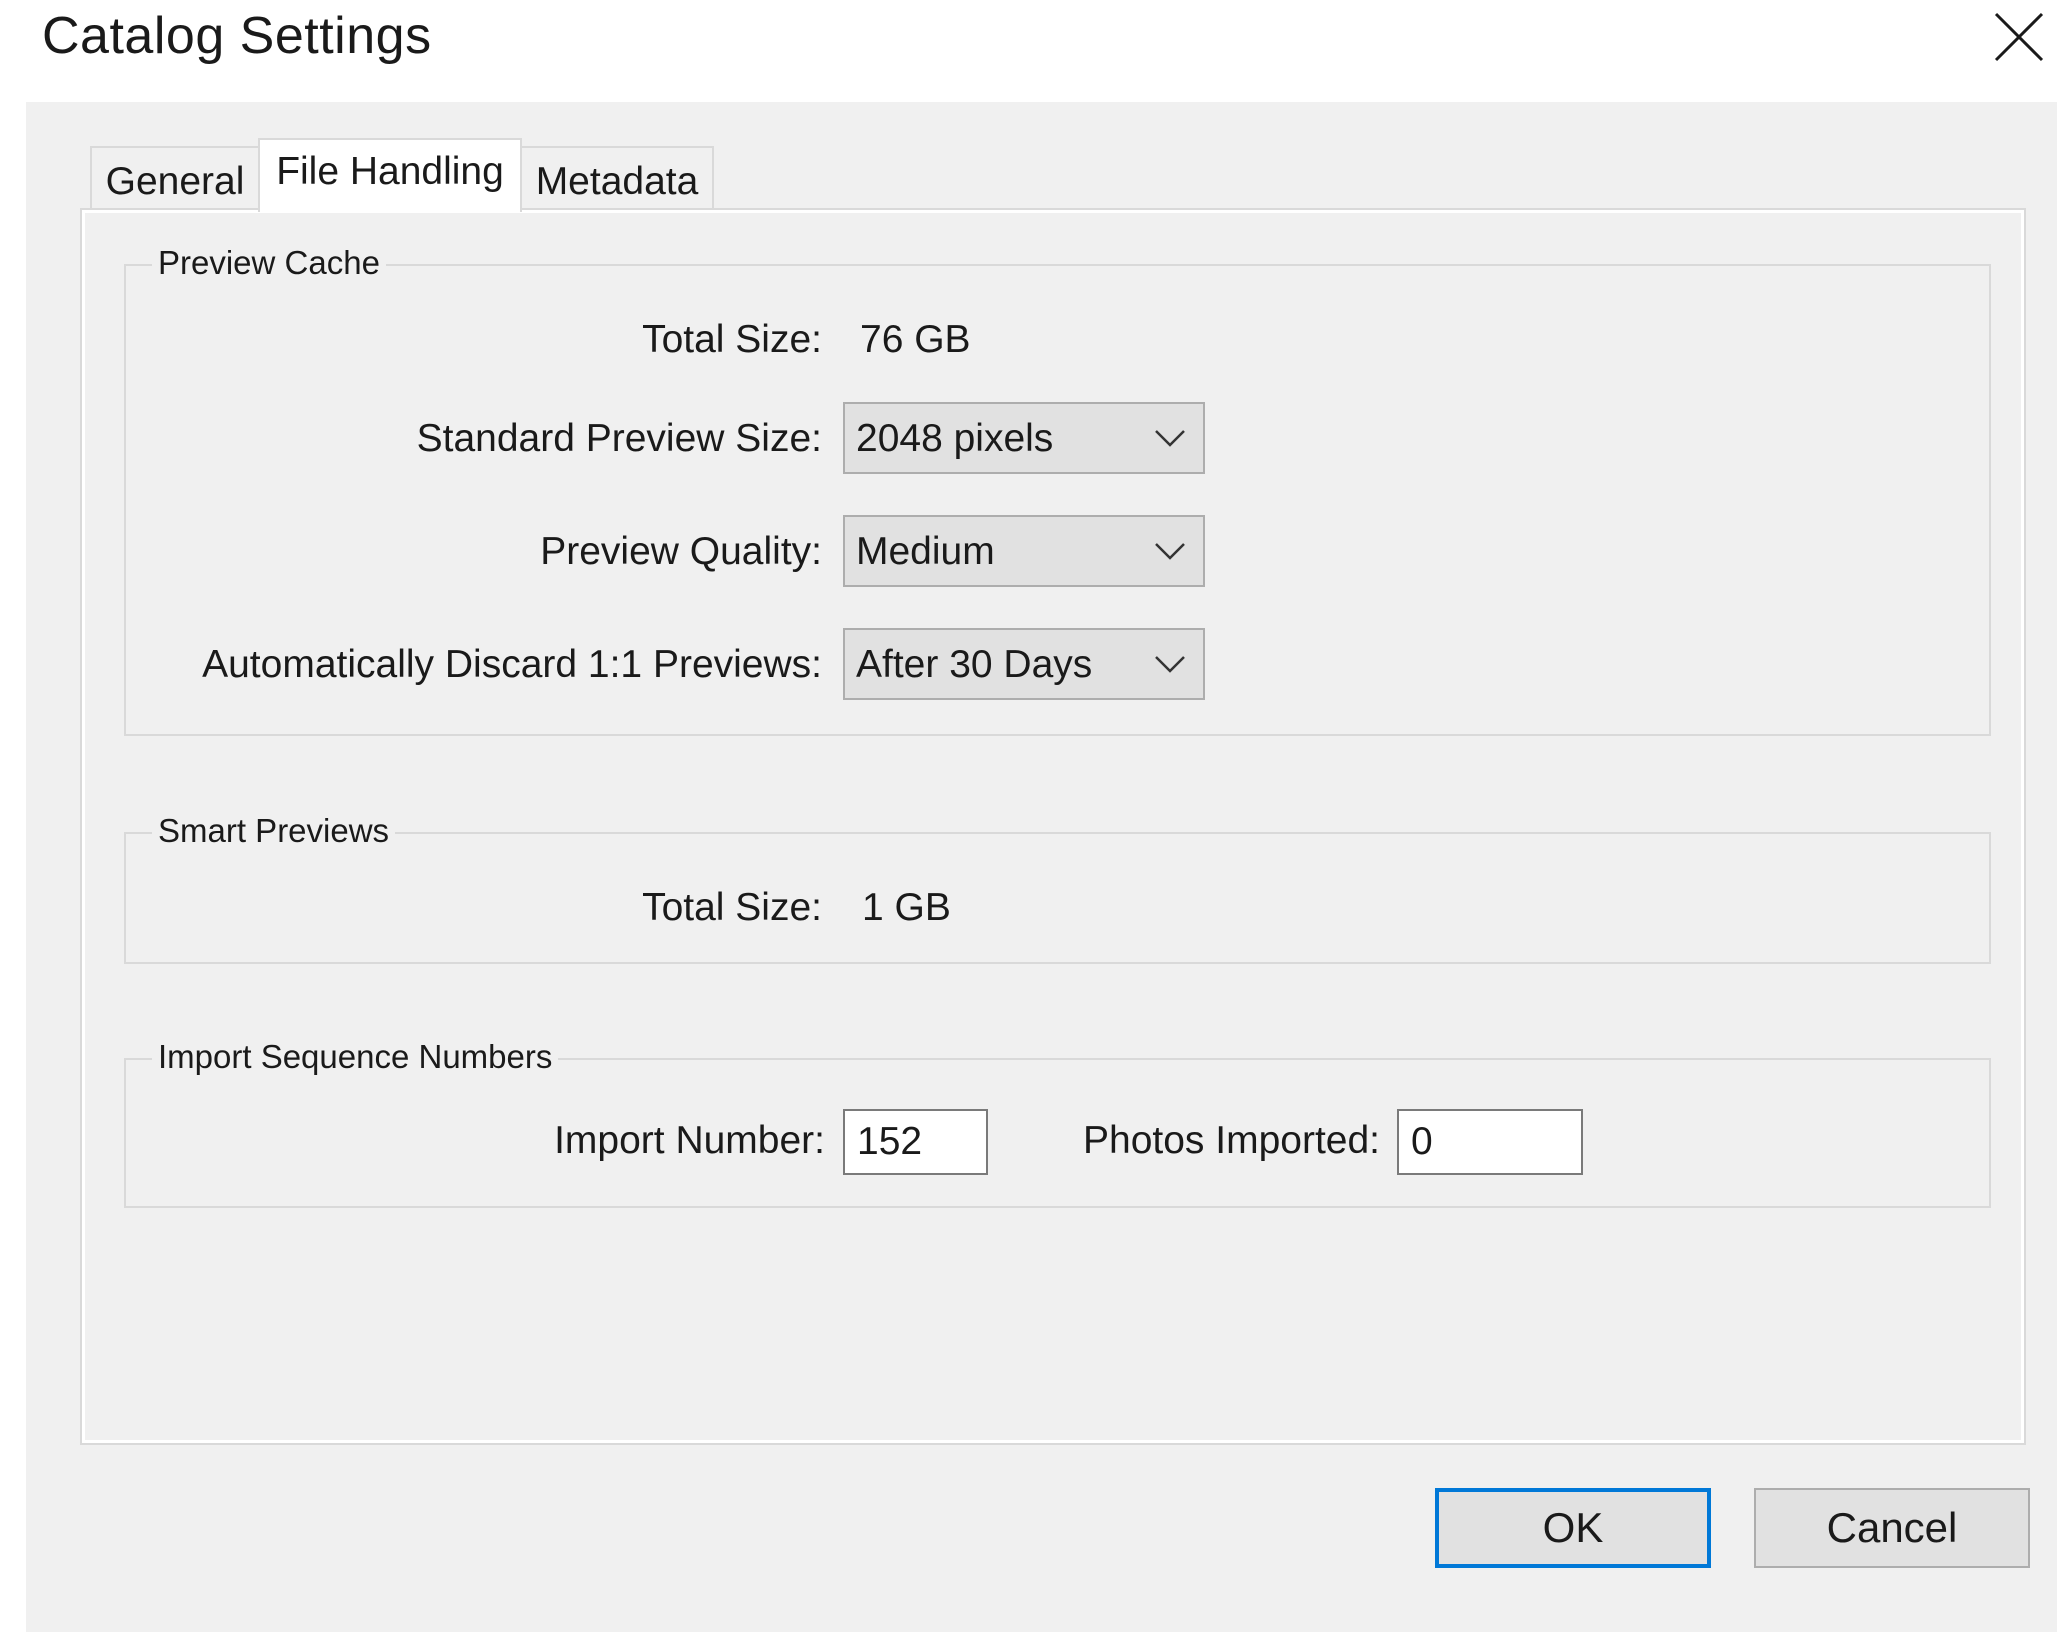 The image size is (2057, 1632). What do you see at coordinates (1028, 51) in the screenshot?
I see `title-bar: Catalog Settings` at bounding box center [1028, 51].